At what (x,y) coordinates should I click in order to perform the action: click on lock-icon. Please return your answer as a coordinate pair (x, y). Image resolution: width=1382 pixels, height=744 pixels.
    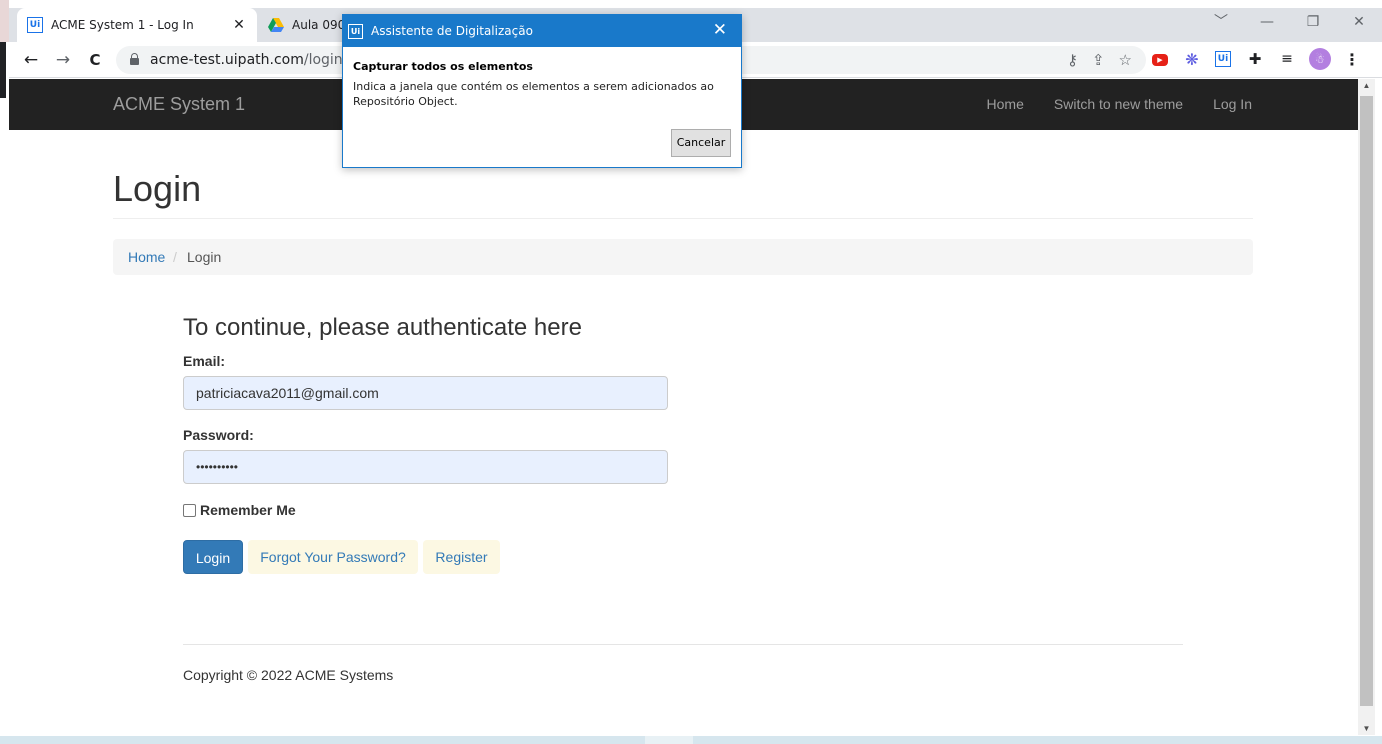
    Looking at the image, I should click on (134, 59).